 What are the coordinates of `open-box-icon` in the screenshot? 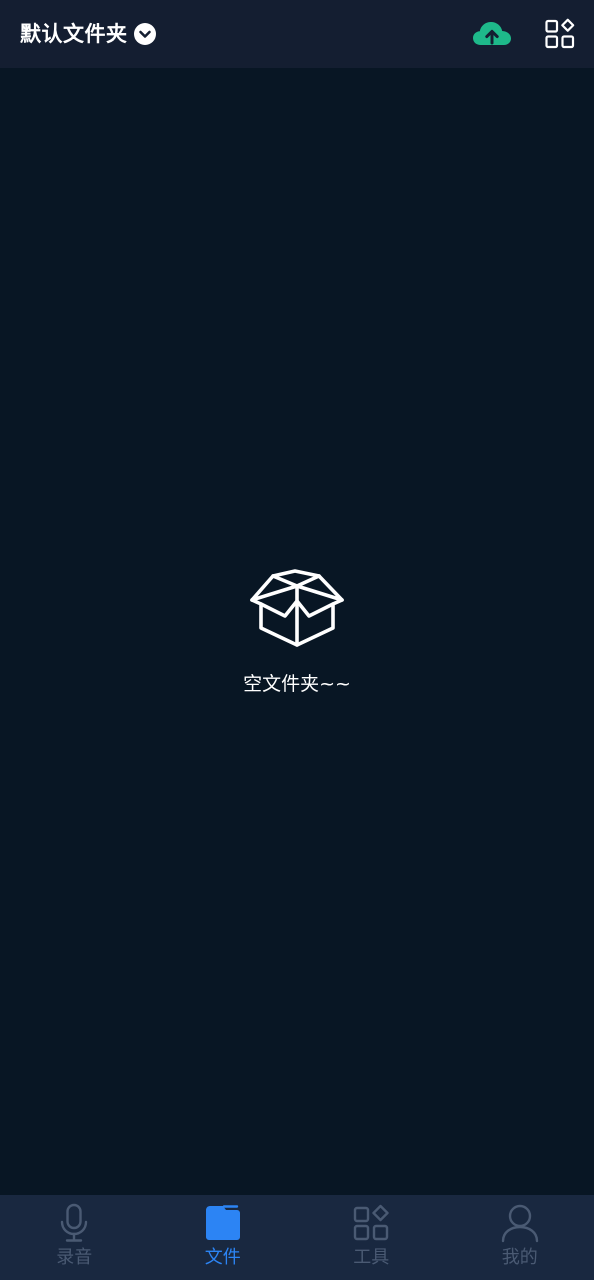 It's located at (297, 608).